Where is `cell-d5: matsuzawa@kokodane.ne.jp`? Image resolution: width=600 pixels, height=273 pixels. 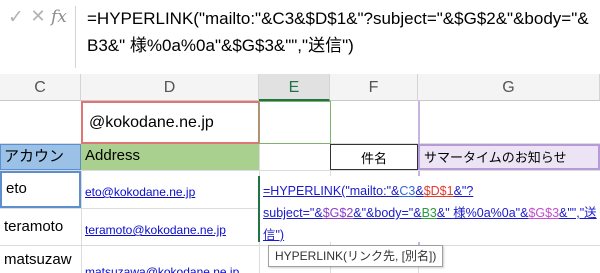
cell-d5: matsuzawa@kokodane.ne.jp is located at coordinates (170, 259).